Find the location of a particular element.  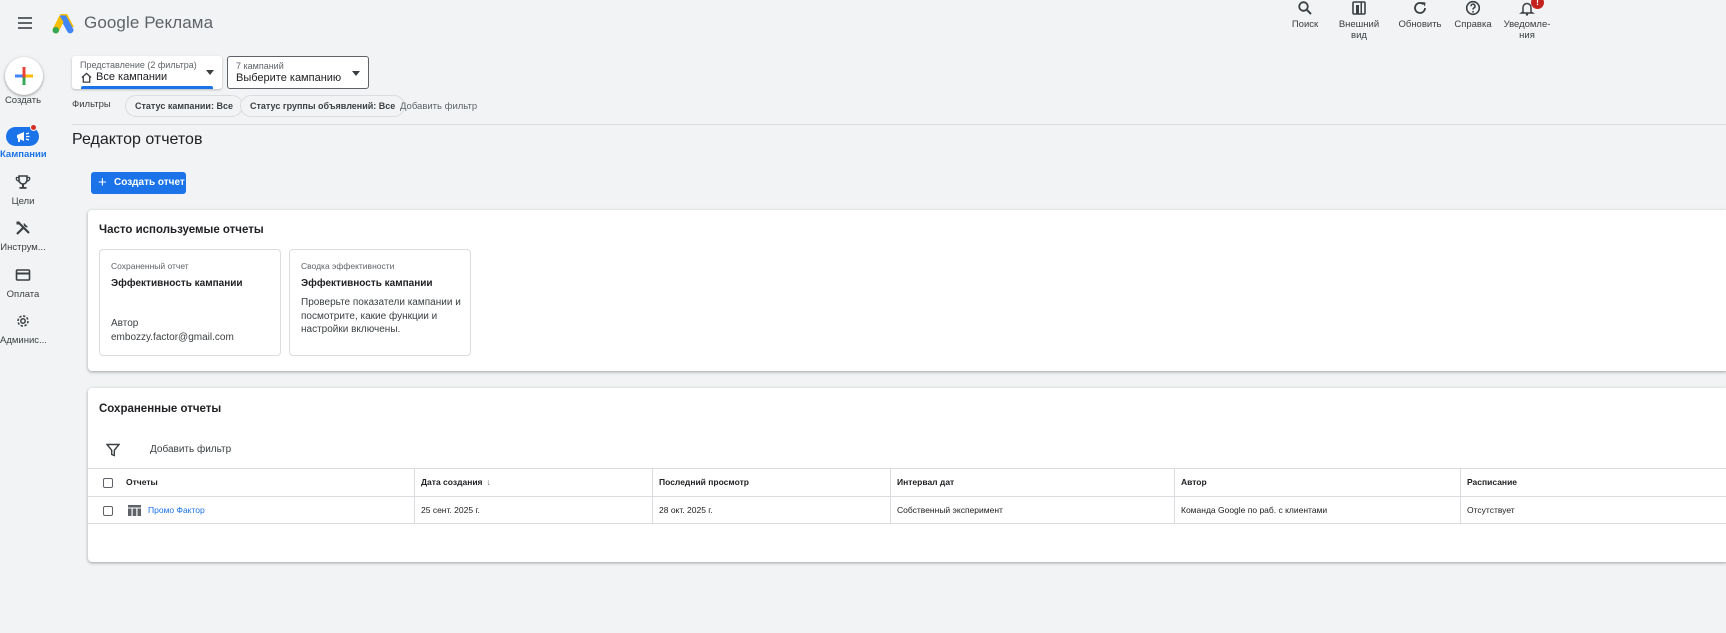

filter-icon is located at coordinates (113, 450).